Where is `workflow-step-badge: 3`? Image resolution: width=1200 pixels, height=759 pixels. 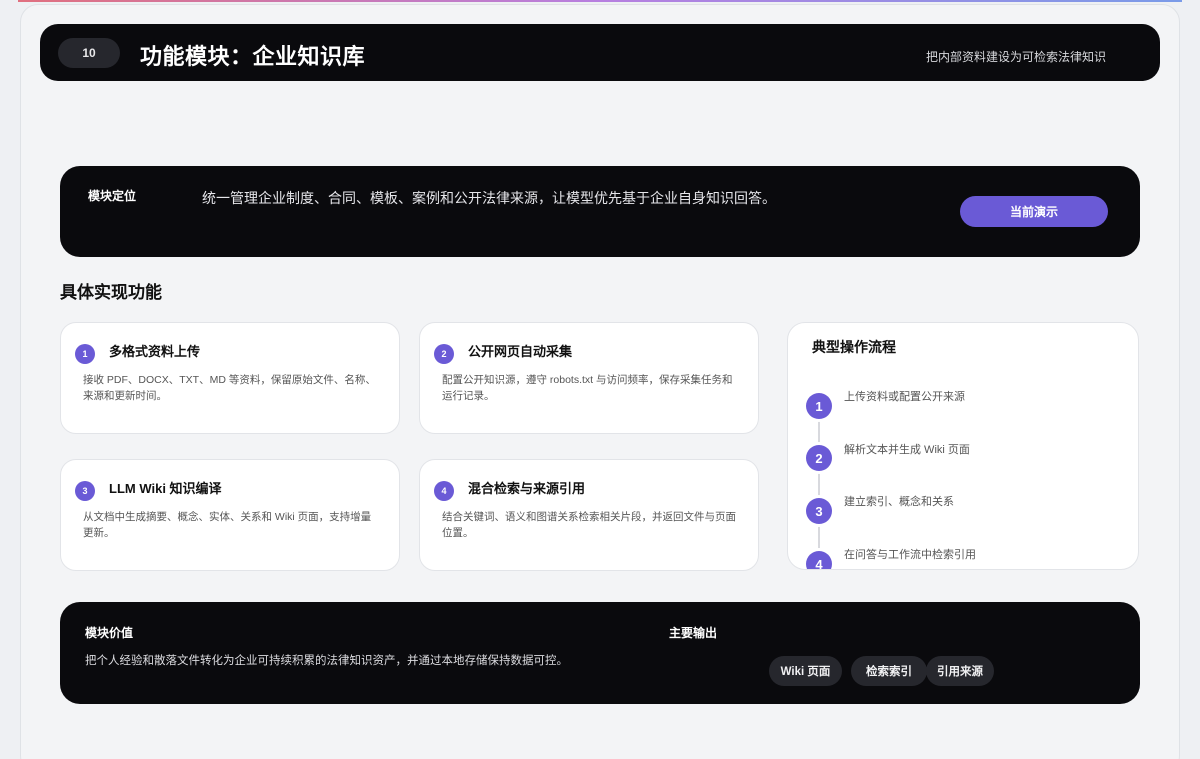
workflow-step-badge: 3 is located at coordinates (819, 511).